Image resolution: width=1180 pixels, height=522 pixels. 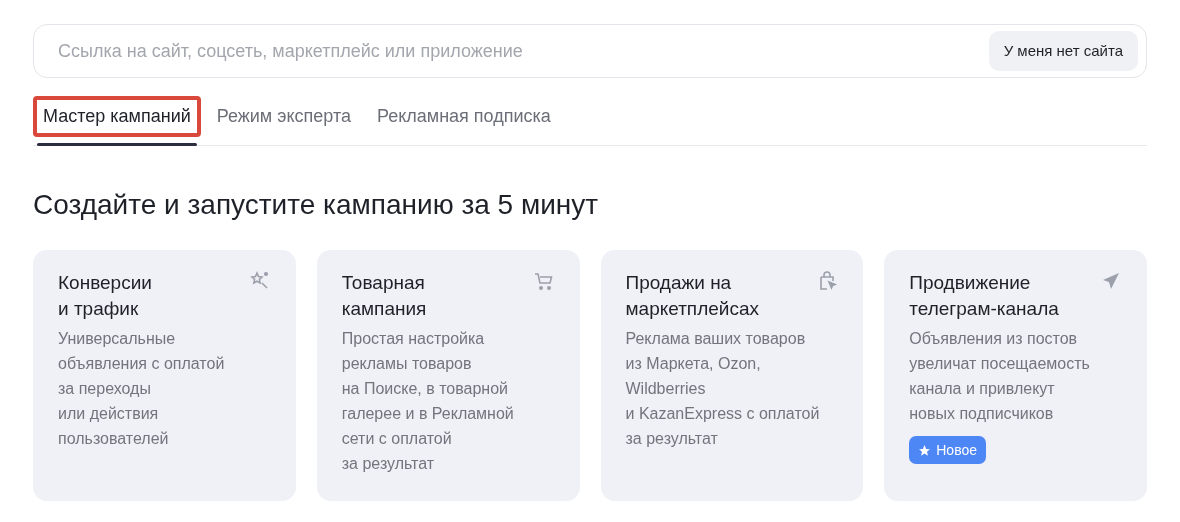 What do you see at coordinates (463, 119) in the screenshot?
I see `tab: Рекламная подписка` at bounding box center [463, 119].